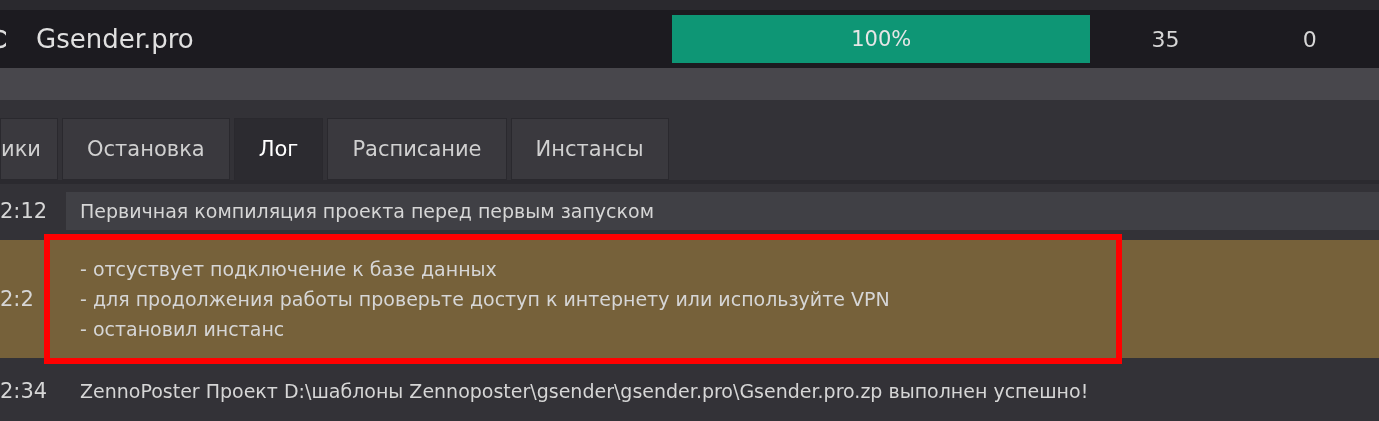  I want to click on log-message: Первичная компиляция проекта перед первым запуском, so click(722, 211).